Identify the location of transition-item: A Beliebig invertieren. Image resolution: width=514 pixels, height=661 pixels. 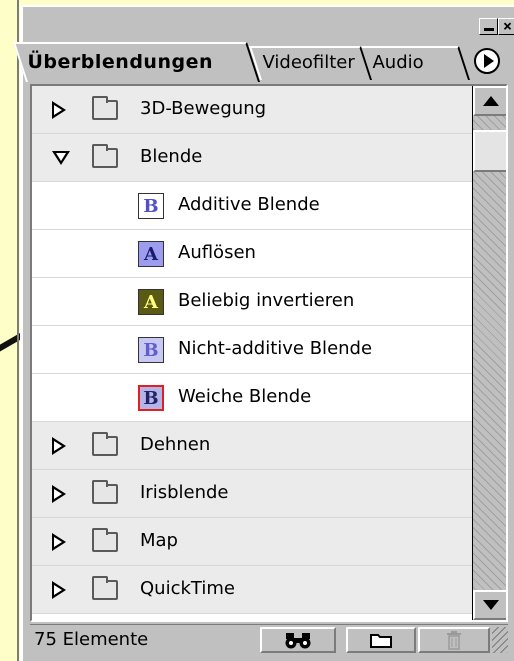
(252, 302).